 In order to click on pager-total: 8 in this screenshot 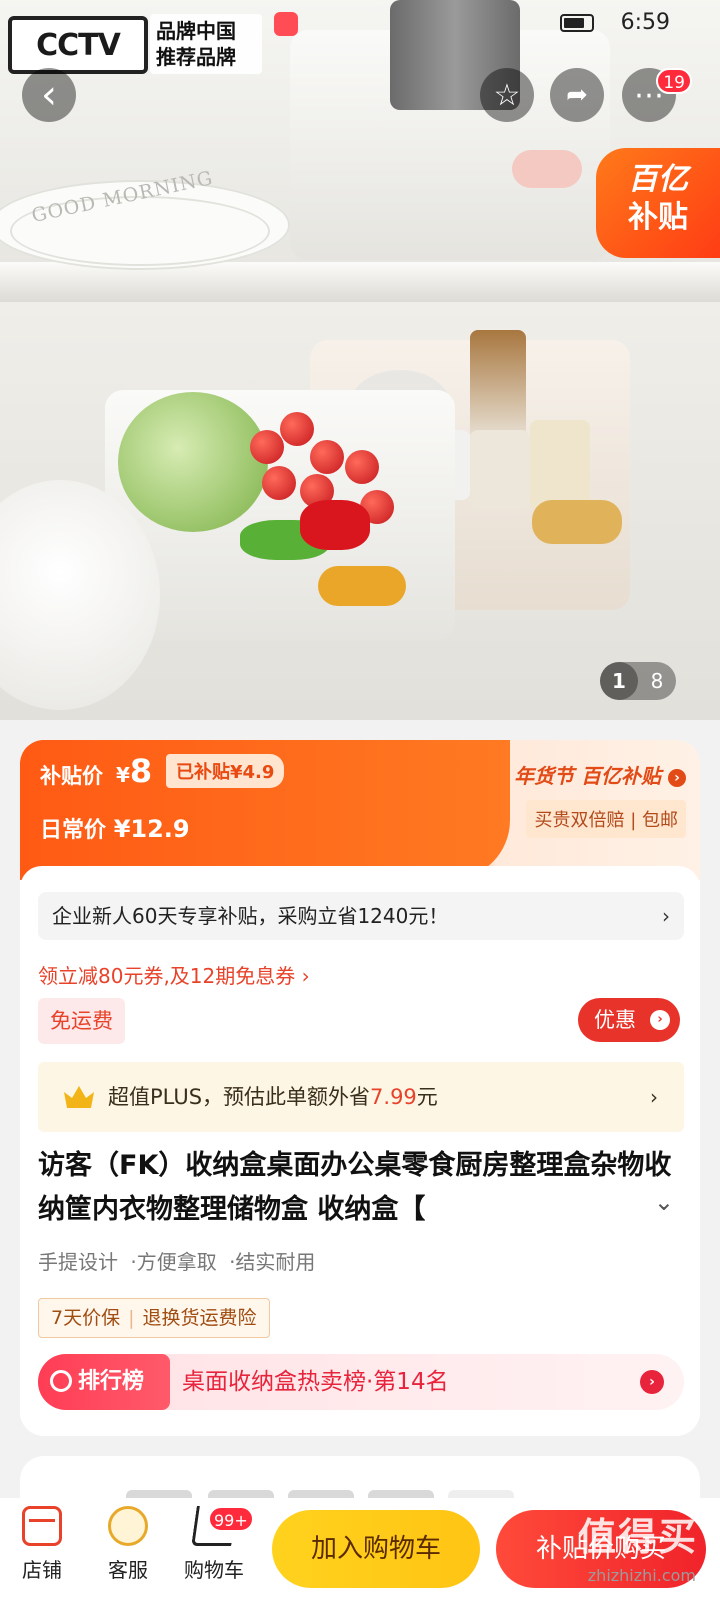, I will do `click(657, 681)`.